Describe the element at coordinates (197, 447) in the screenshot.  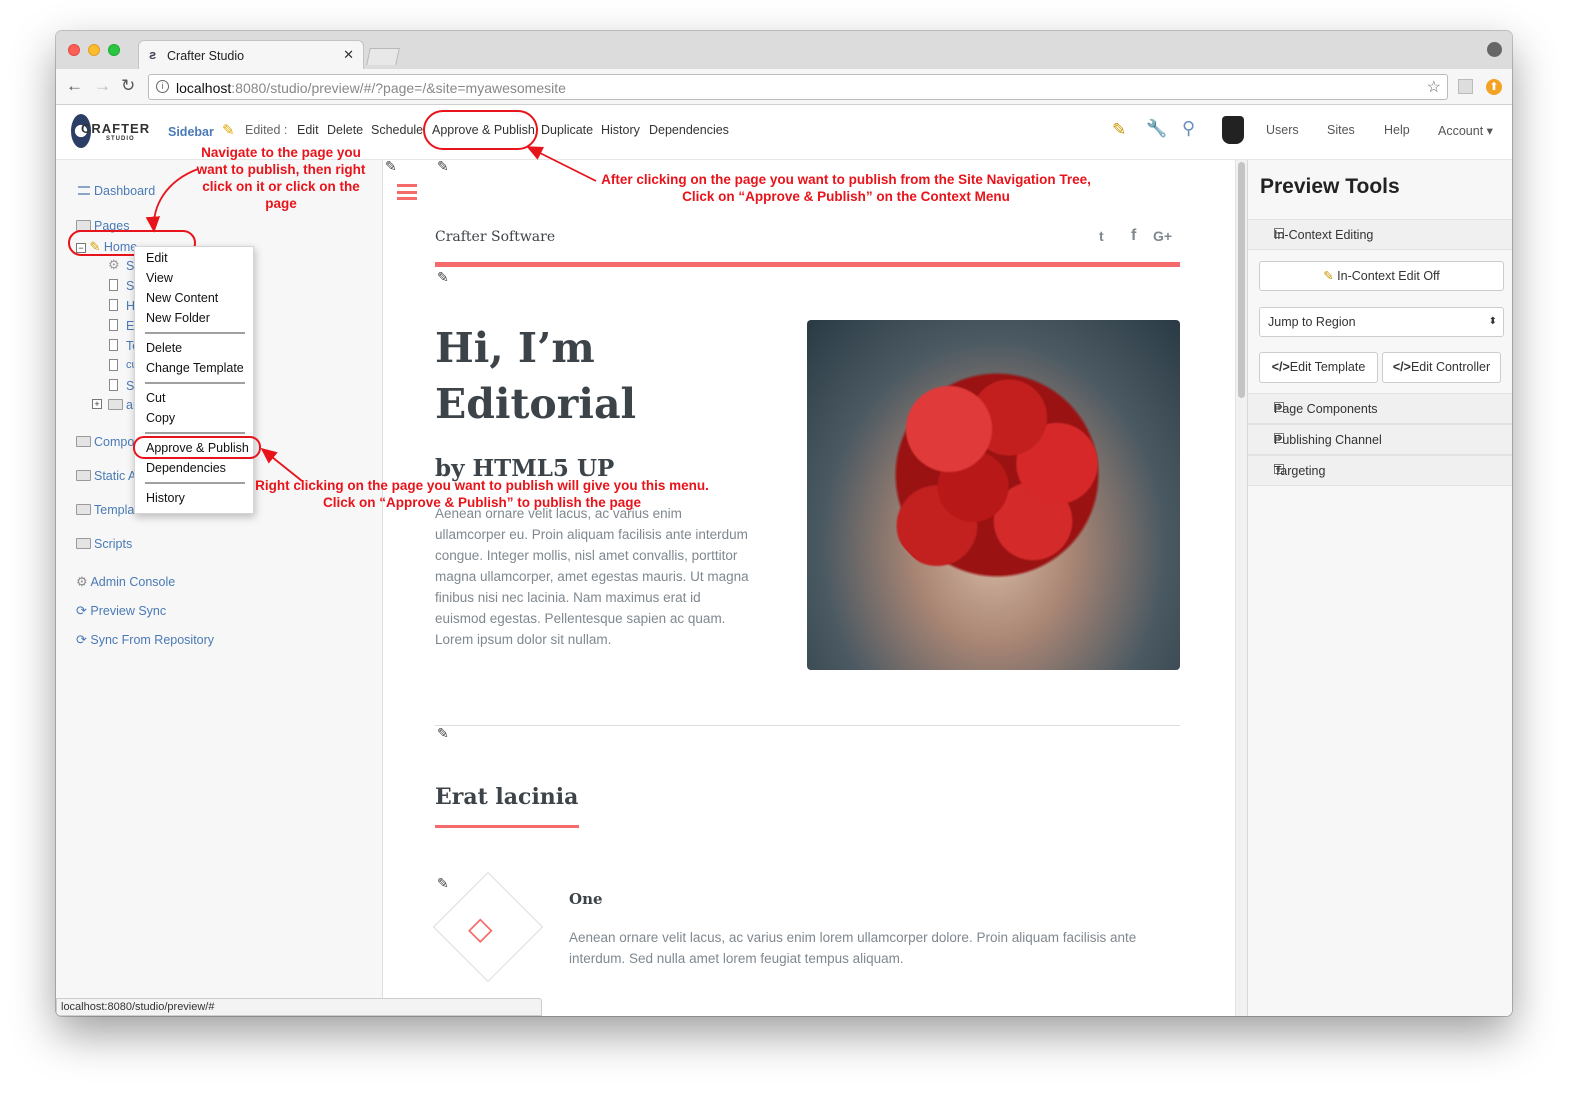
I see `ctx-approve-highlight` at that location.